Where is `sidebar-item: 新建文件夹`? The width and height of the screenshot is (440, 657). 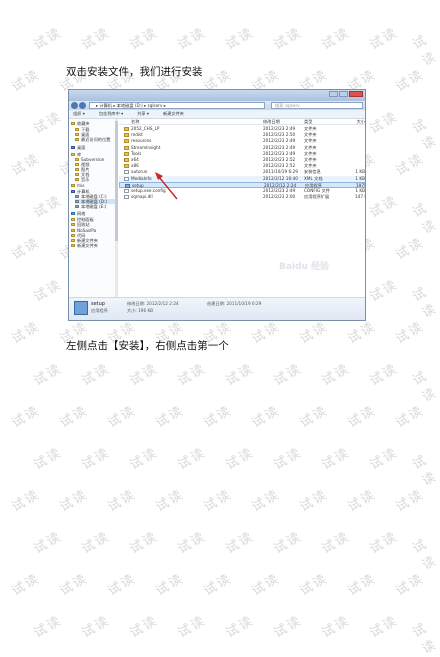
sidebar-item: 新建文件夹 is located at coordinates (93, 245).